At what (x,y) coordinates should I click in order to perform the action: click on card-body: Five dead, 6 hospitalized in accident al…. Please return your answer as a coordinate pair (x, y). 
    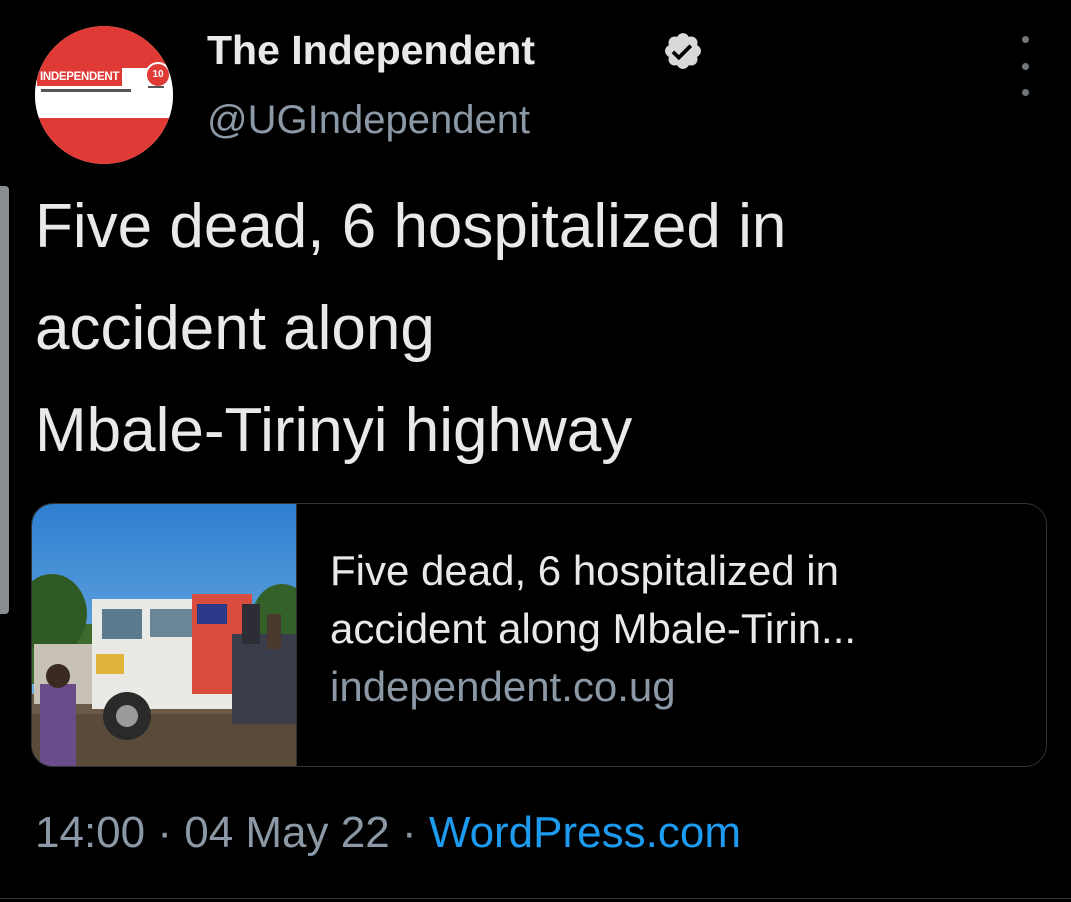
    Looking at the image, I should click on (680, 629).